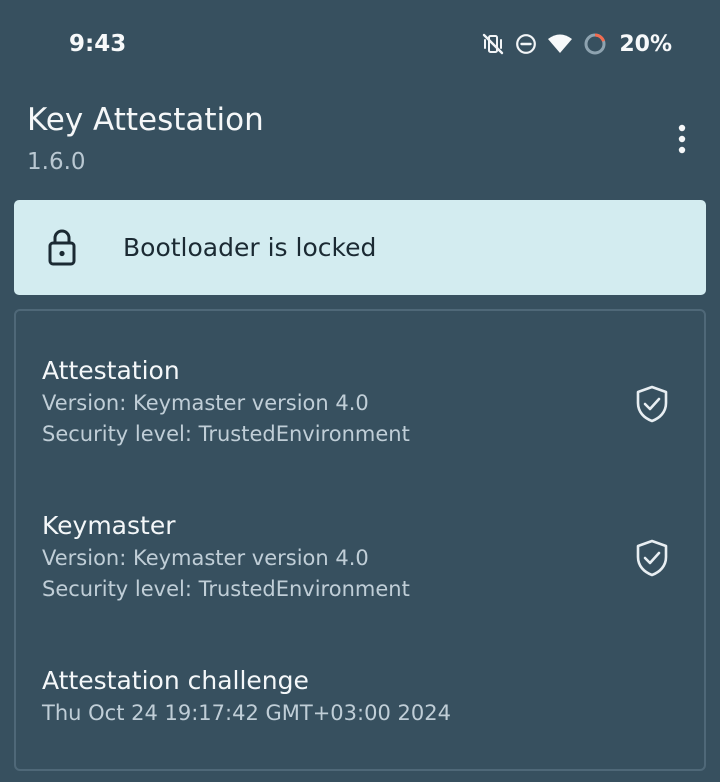 The width and height of the screenshot is (720, 782). Describe the element at coordinates (576, 44) in the screenshot. I see `status-icons: 20%` at that location.